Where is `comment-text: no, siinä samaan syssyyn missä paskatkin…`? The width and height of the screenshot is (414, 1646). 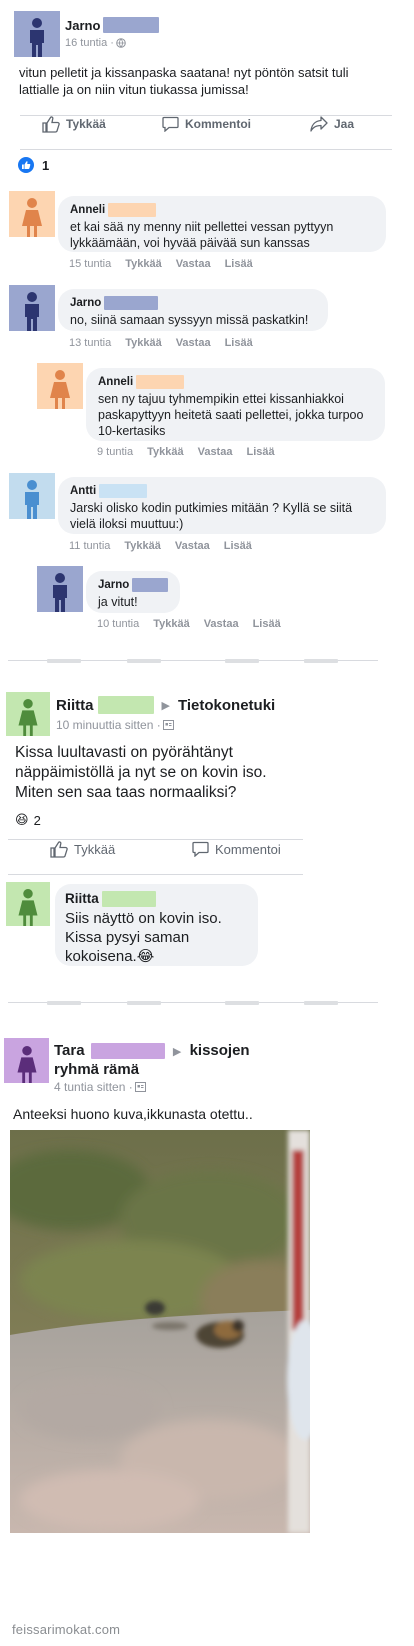
comment-text: no, siinä samaan syssyyn missä paskatkin… is located at coordinates (189, 320).